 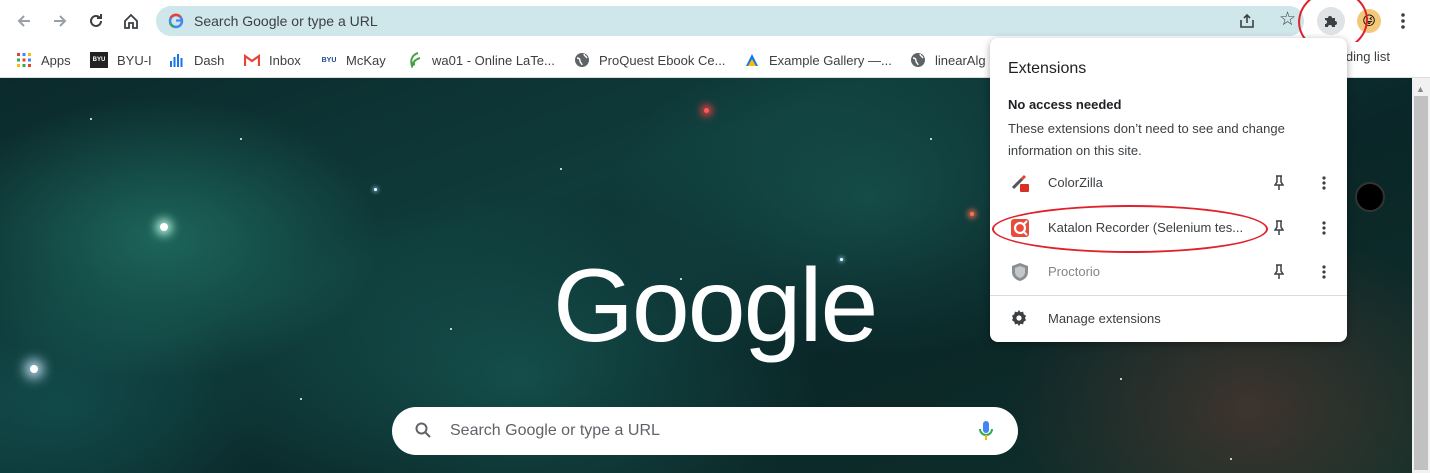 What do you see at coordinates (1065, 104) in the screenshot?
I see `extensions-section-title: No access needed` at bounding box center [1065, 104].